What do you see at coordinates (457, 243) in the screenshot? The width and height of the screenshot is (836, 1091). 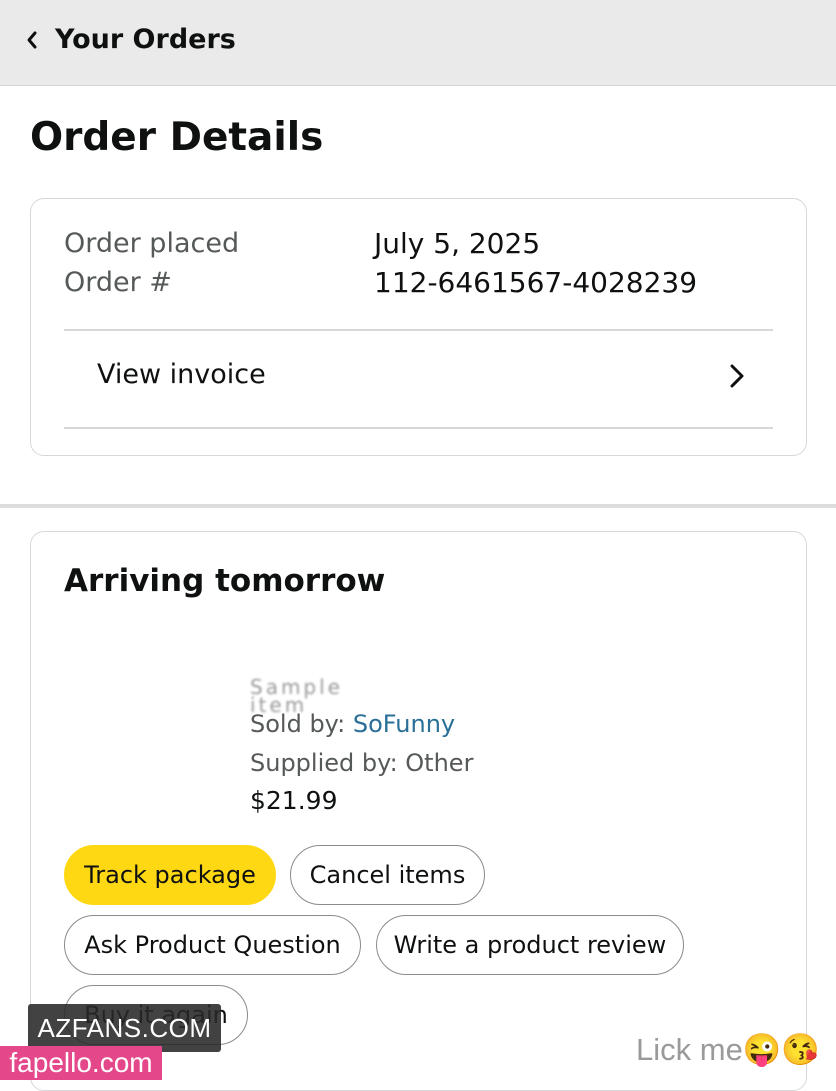 I see `order-placed-value: July 5, 2025` at bounding box center [457, 243].